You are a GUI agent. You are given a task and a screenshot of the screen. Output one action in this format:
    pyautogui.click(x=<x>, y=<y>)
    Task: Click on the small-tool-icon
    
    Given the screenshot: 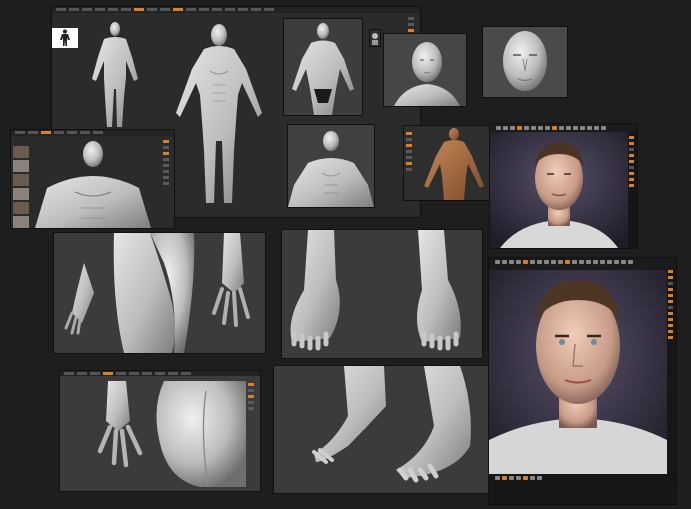 What is the action you would take?
    pyautogui.click(x=375, y=38)
    